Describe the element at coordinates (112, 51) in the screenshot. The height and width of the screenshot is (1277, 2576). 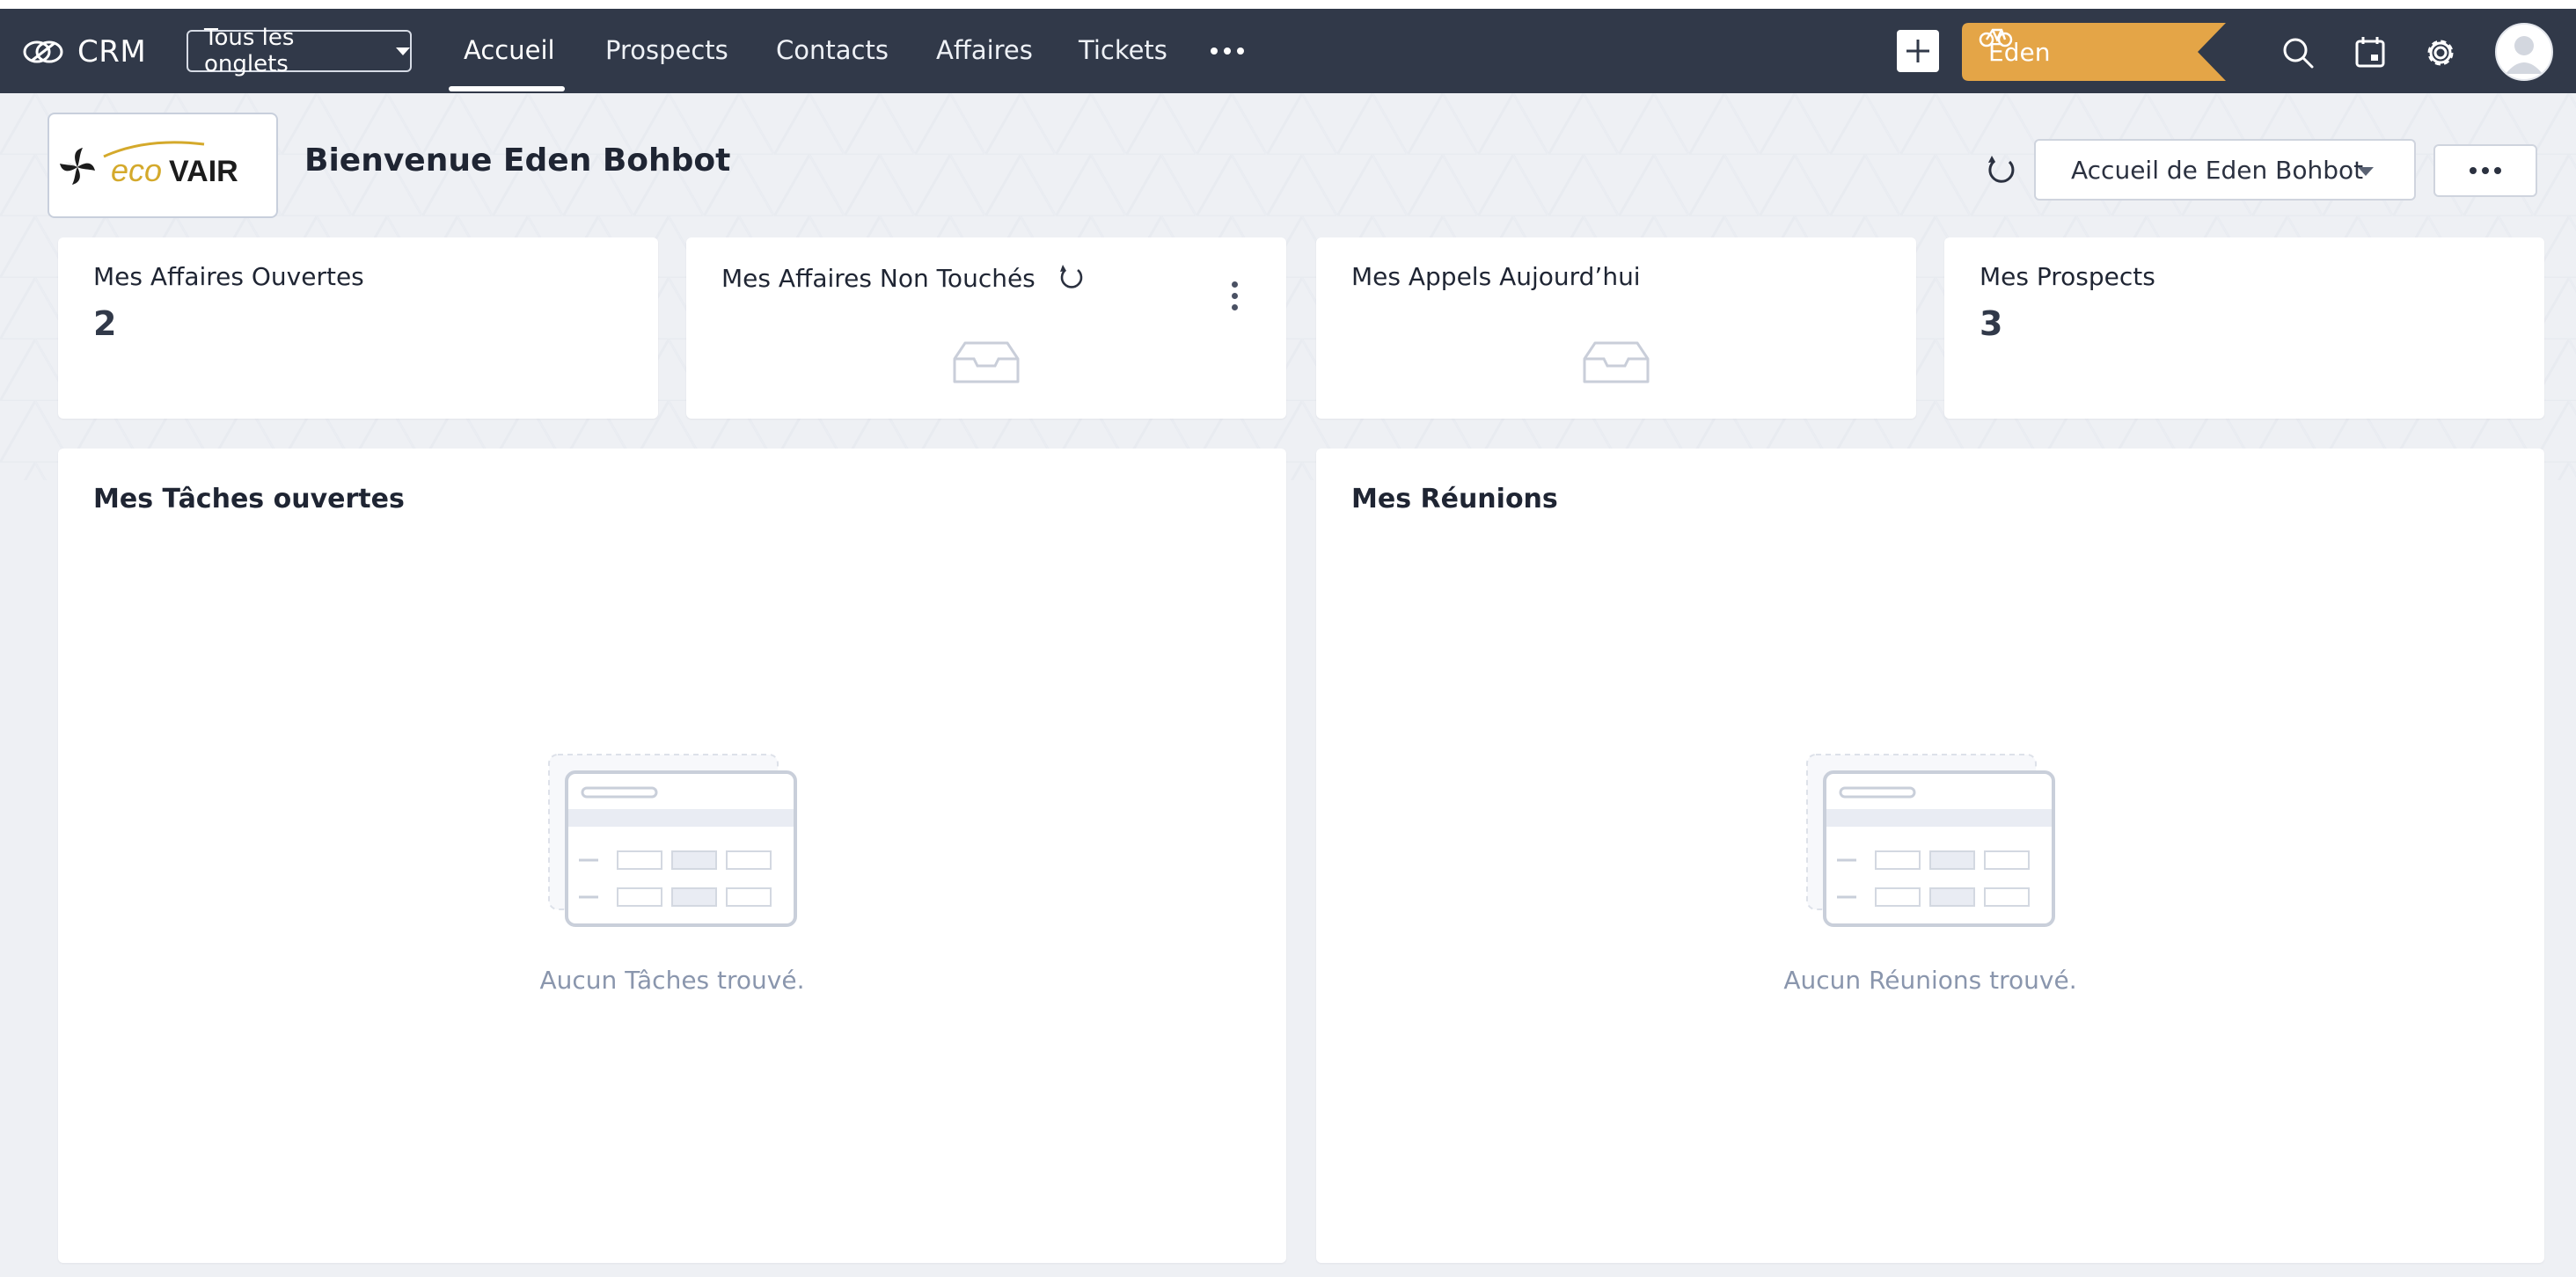
I see `brand-label: CRM` at that location.